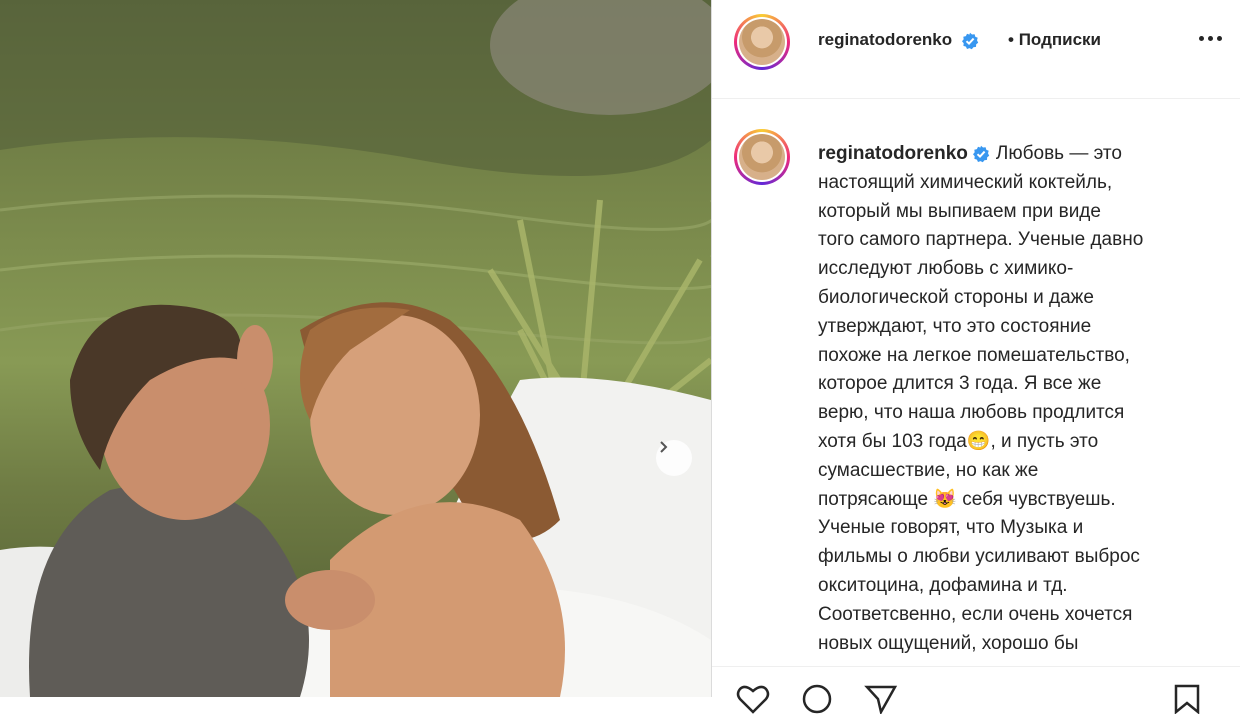 Image resolution: width=1240 pixels, height=714 pixels. Describe the element at coordinates (762, 42) in the screenshot. I see `author-avatar` at that location.